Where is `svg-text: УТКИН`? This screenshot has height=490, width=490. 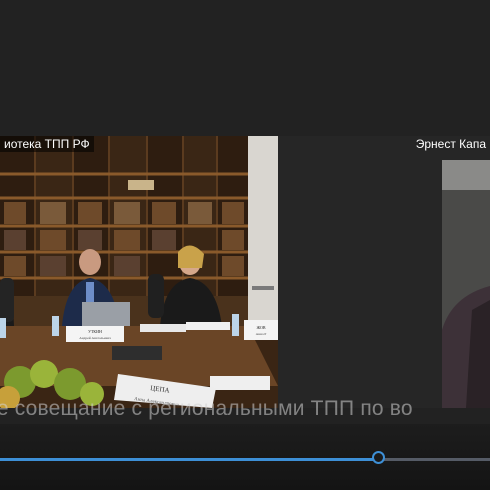 svg-text: УТКИН is located at coordinates (95, 331).